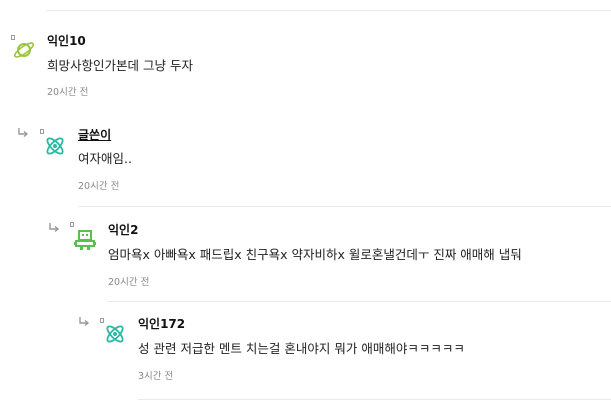  Describe the element at coordinates (24, 50) in the screenshot. I see `planet-icon` at that location.